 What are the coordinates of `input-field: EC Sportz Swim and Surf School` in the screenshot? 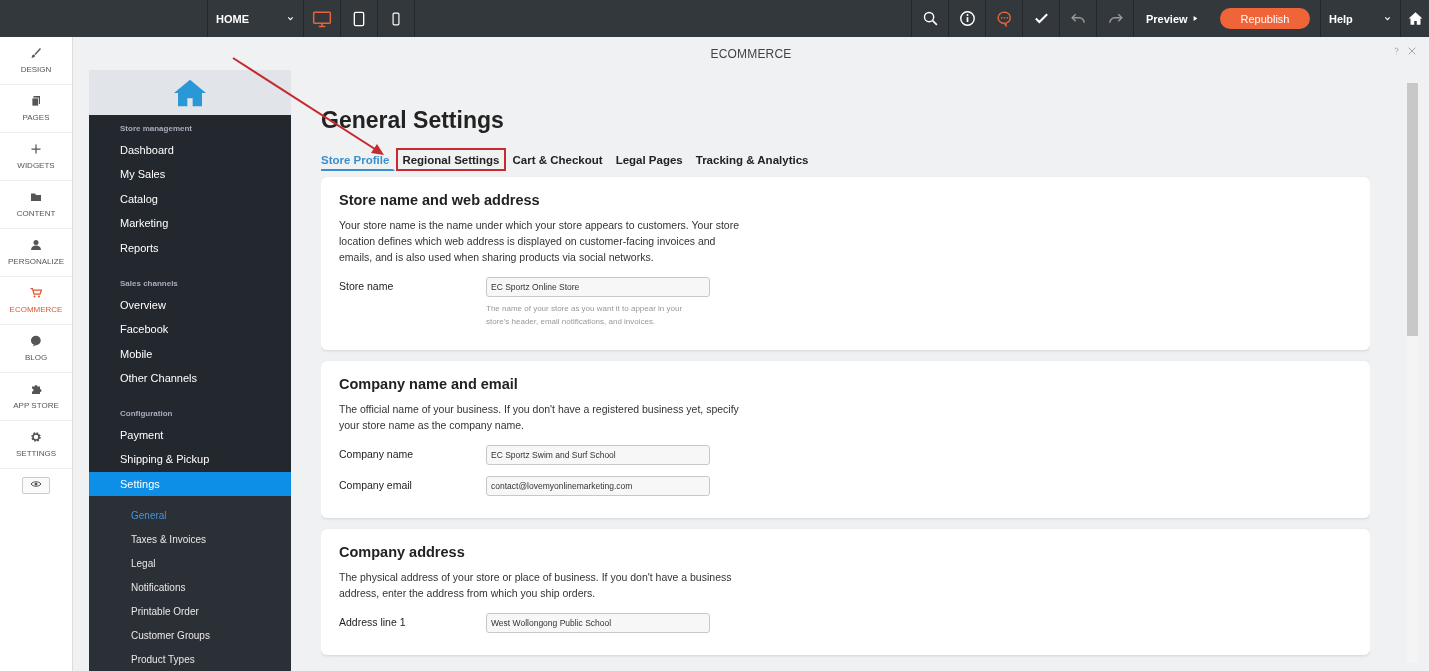 It's located at (598, 455).